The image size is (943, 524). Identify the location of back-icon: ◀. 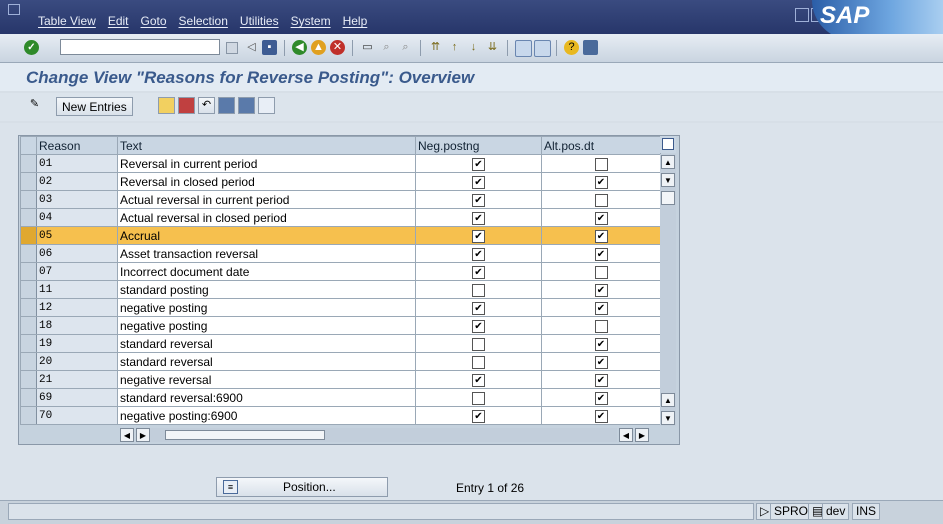
(299, 47).